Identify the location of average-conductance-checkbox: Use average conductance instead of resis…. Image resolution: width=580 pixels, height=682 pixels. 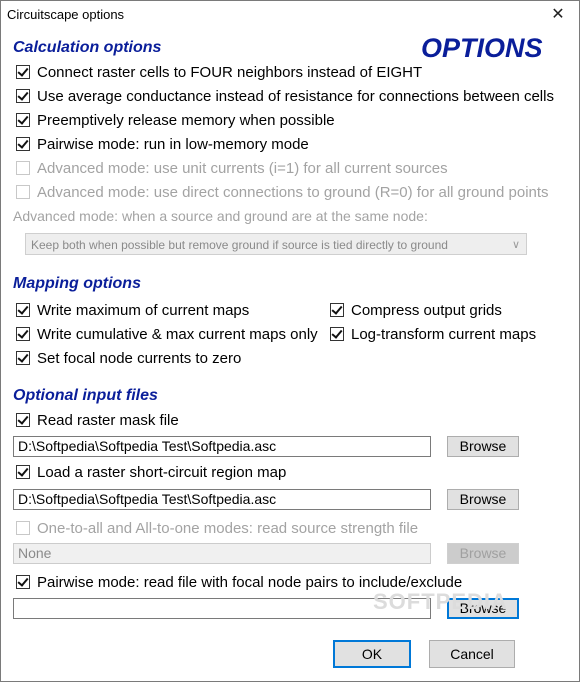
(285, 96).